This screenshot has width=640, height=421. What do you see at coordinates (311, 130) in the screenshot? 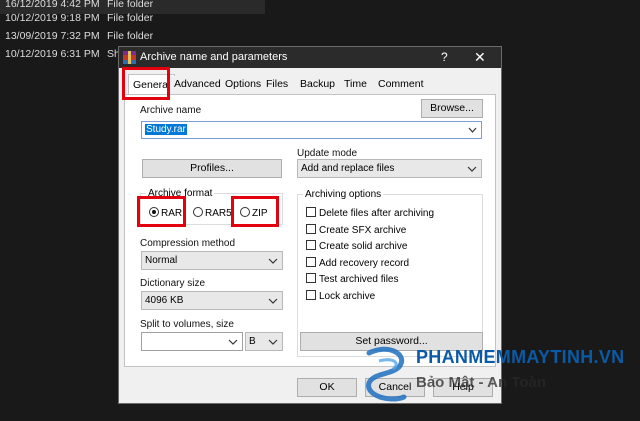
I see `archive-name-field: Study.rar` at bounding box center [311, 130].